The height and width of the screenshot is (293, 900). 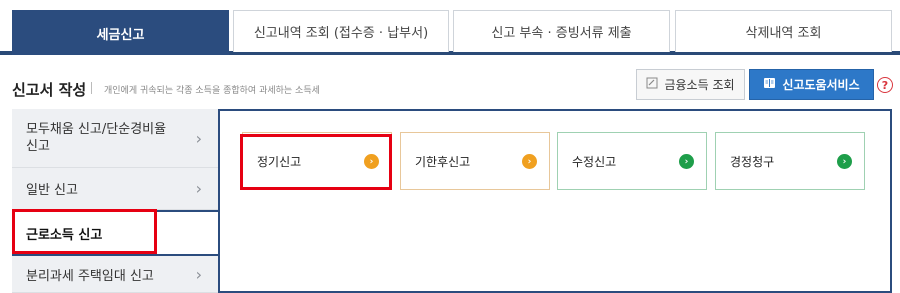 What do you see at coordinates (212, 91) in the screenshot?
I see `page-subtitle: 개인에게 귀속되는 각종 소득을 종합하여 과세하는 소득세` at bounding box center [212, 91].